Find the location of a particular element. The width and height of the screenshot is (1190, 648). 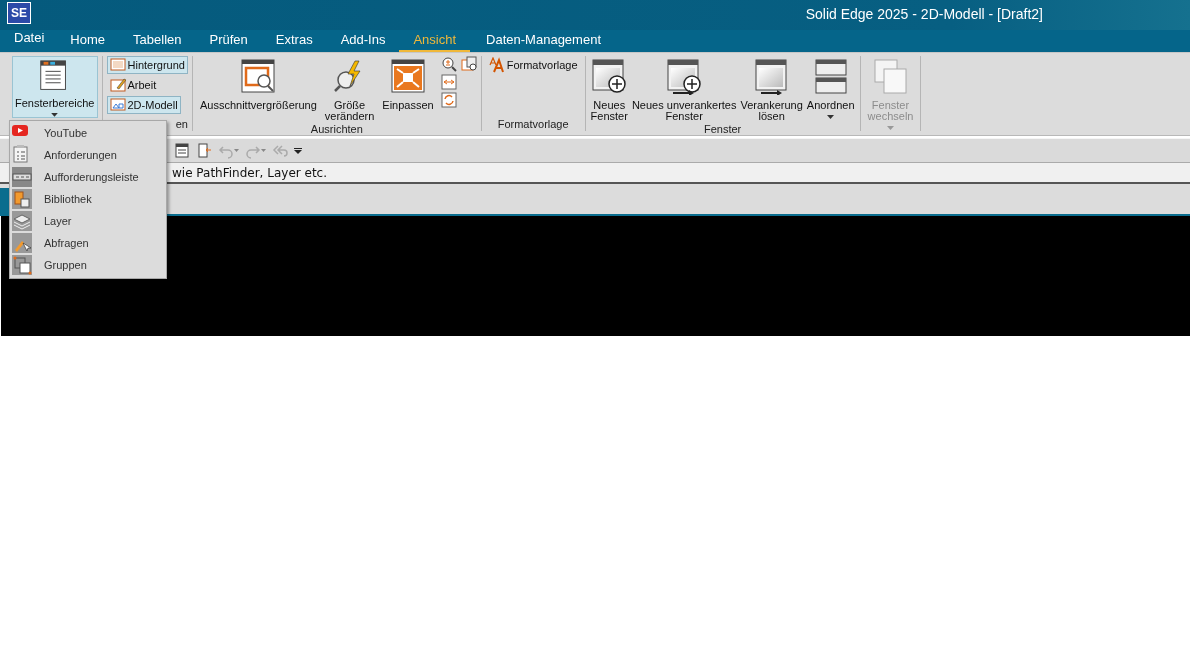

zoom-icon is located at coordinates (448, 64).